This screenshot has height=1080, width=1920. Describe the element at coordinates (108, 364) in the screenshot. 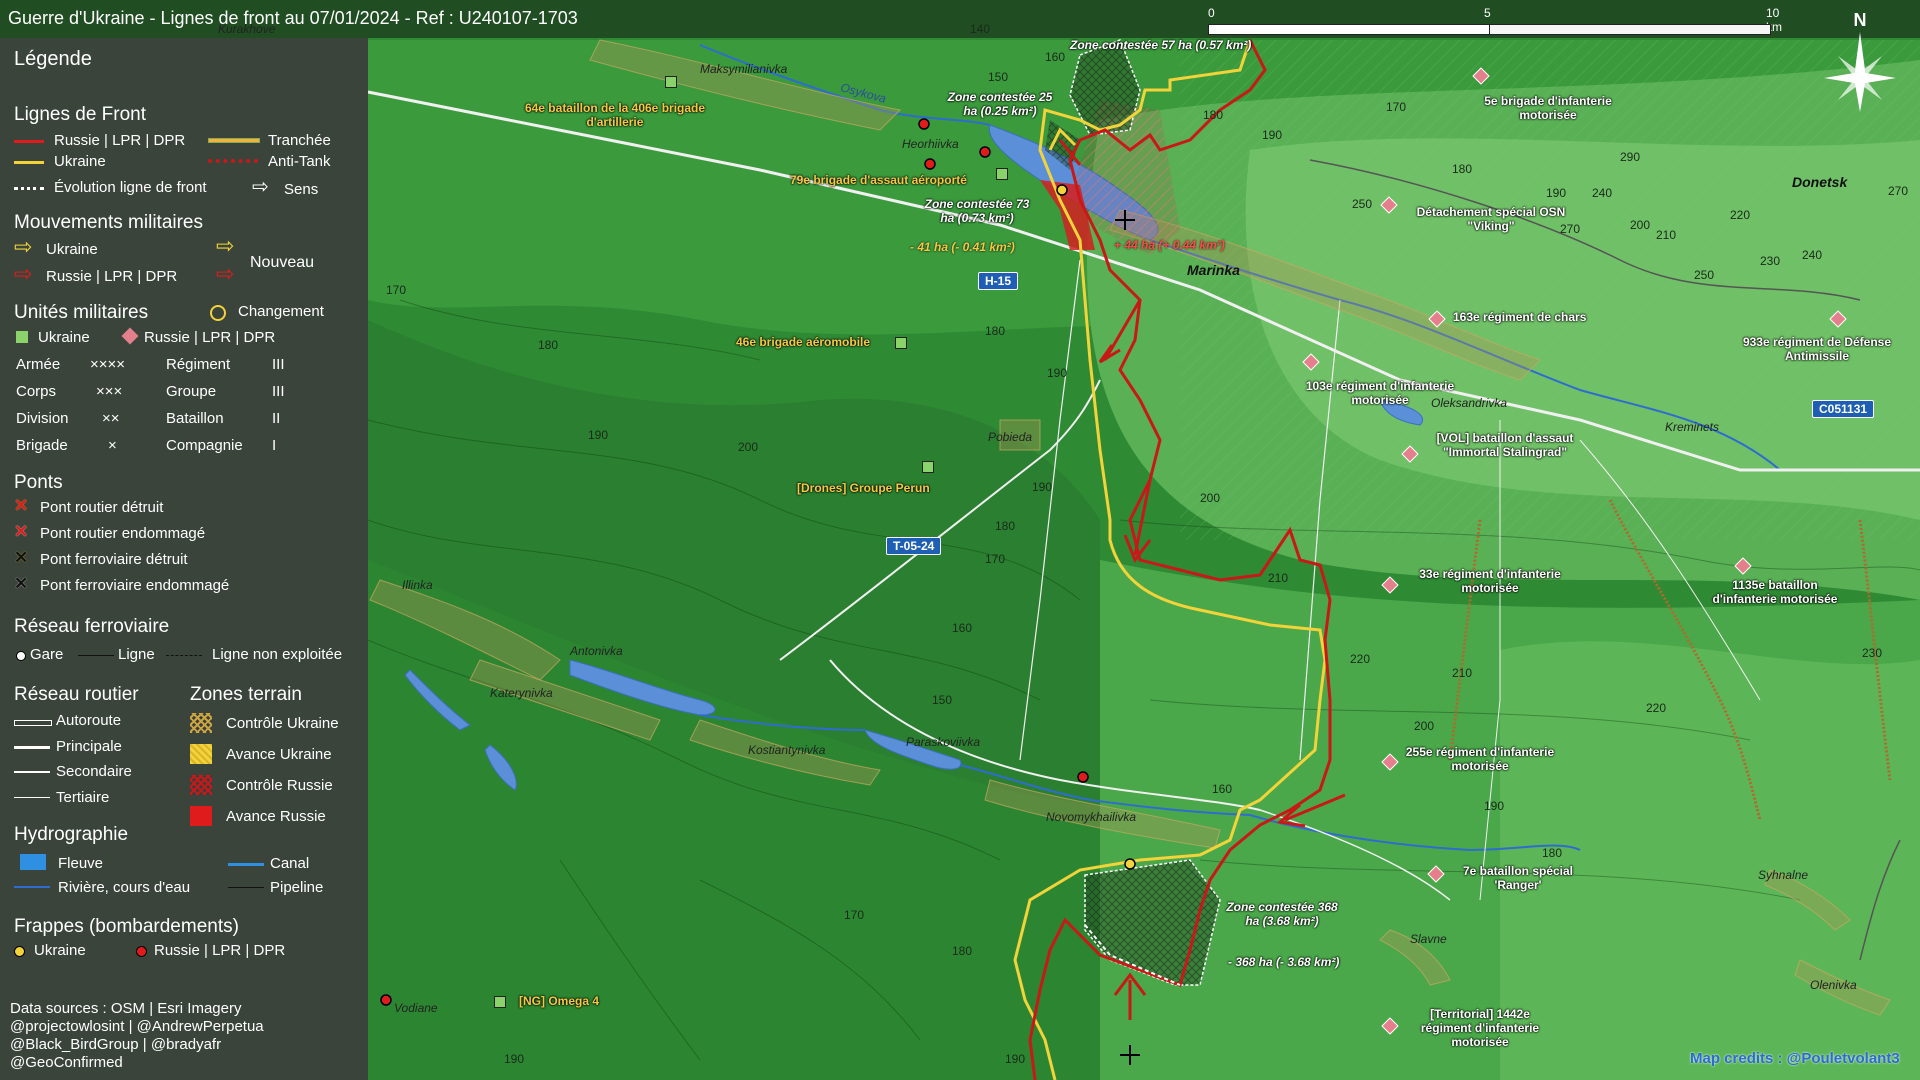

I see `unit-symbol-army: ××××` at that location.